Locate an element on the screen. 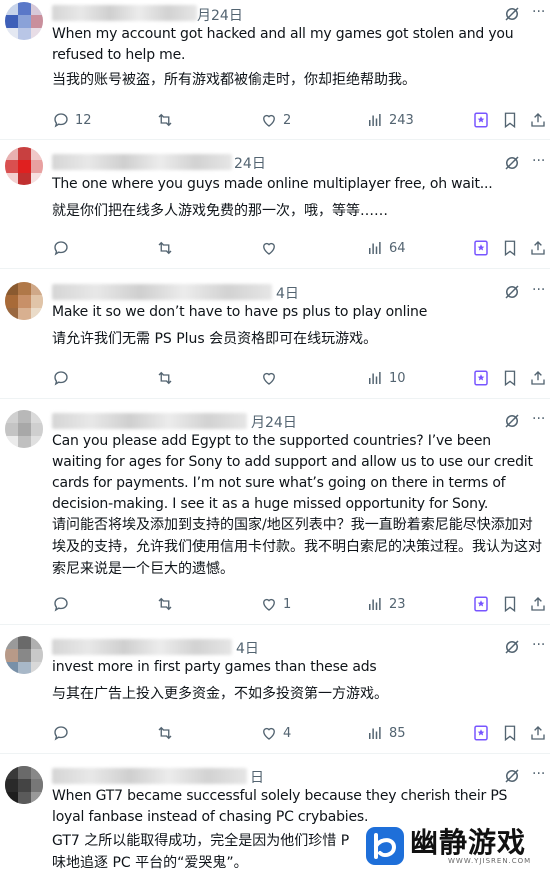  reply-text-zh: 请允许我们无需 PS Plus 会员资格即可在线玩游戏。 is located at coordinates (215, 339).